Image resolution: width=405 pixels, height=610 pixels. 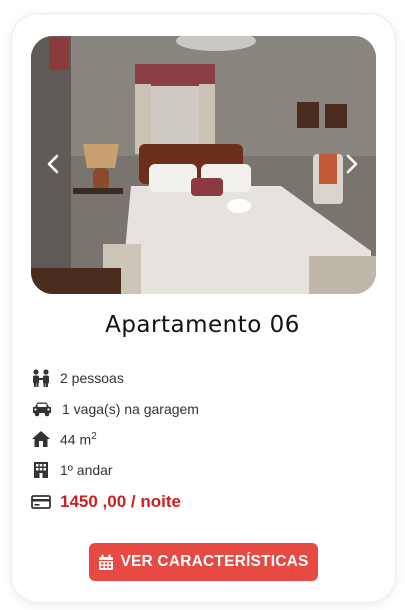 I want to click on people-icon, so click(x=41, y=378).